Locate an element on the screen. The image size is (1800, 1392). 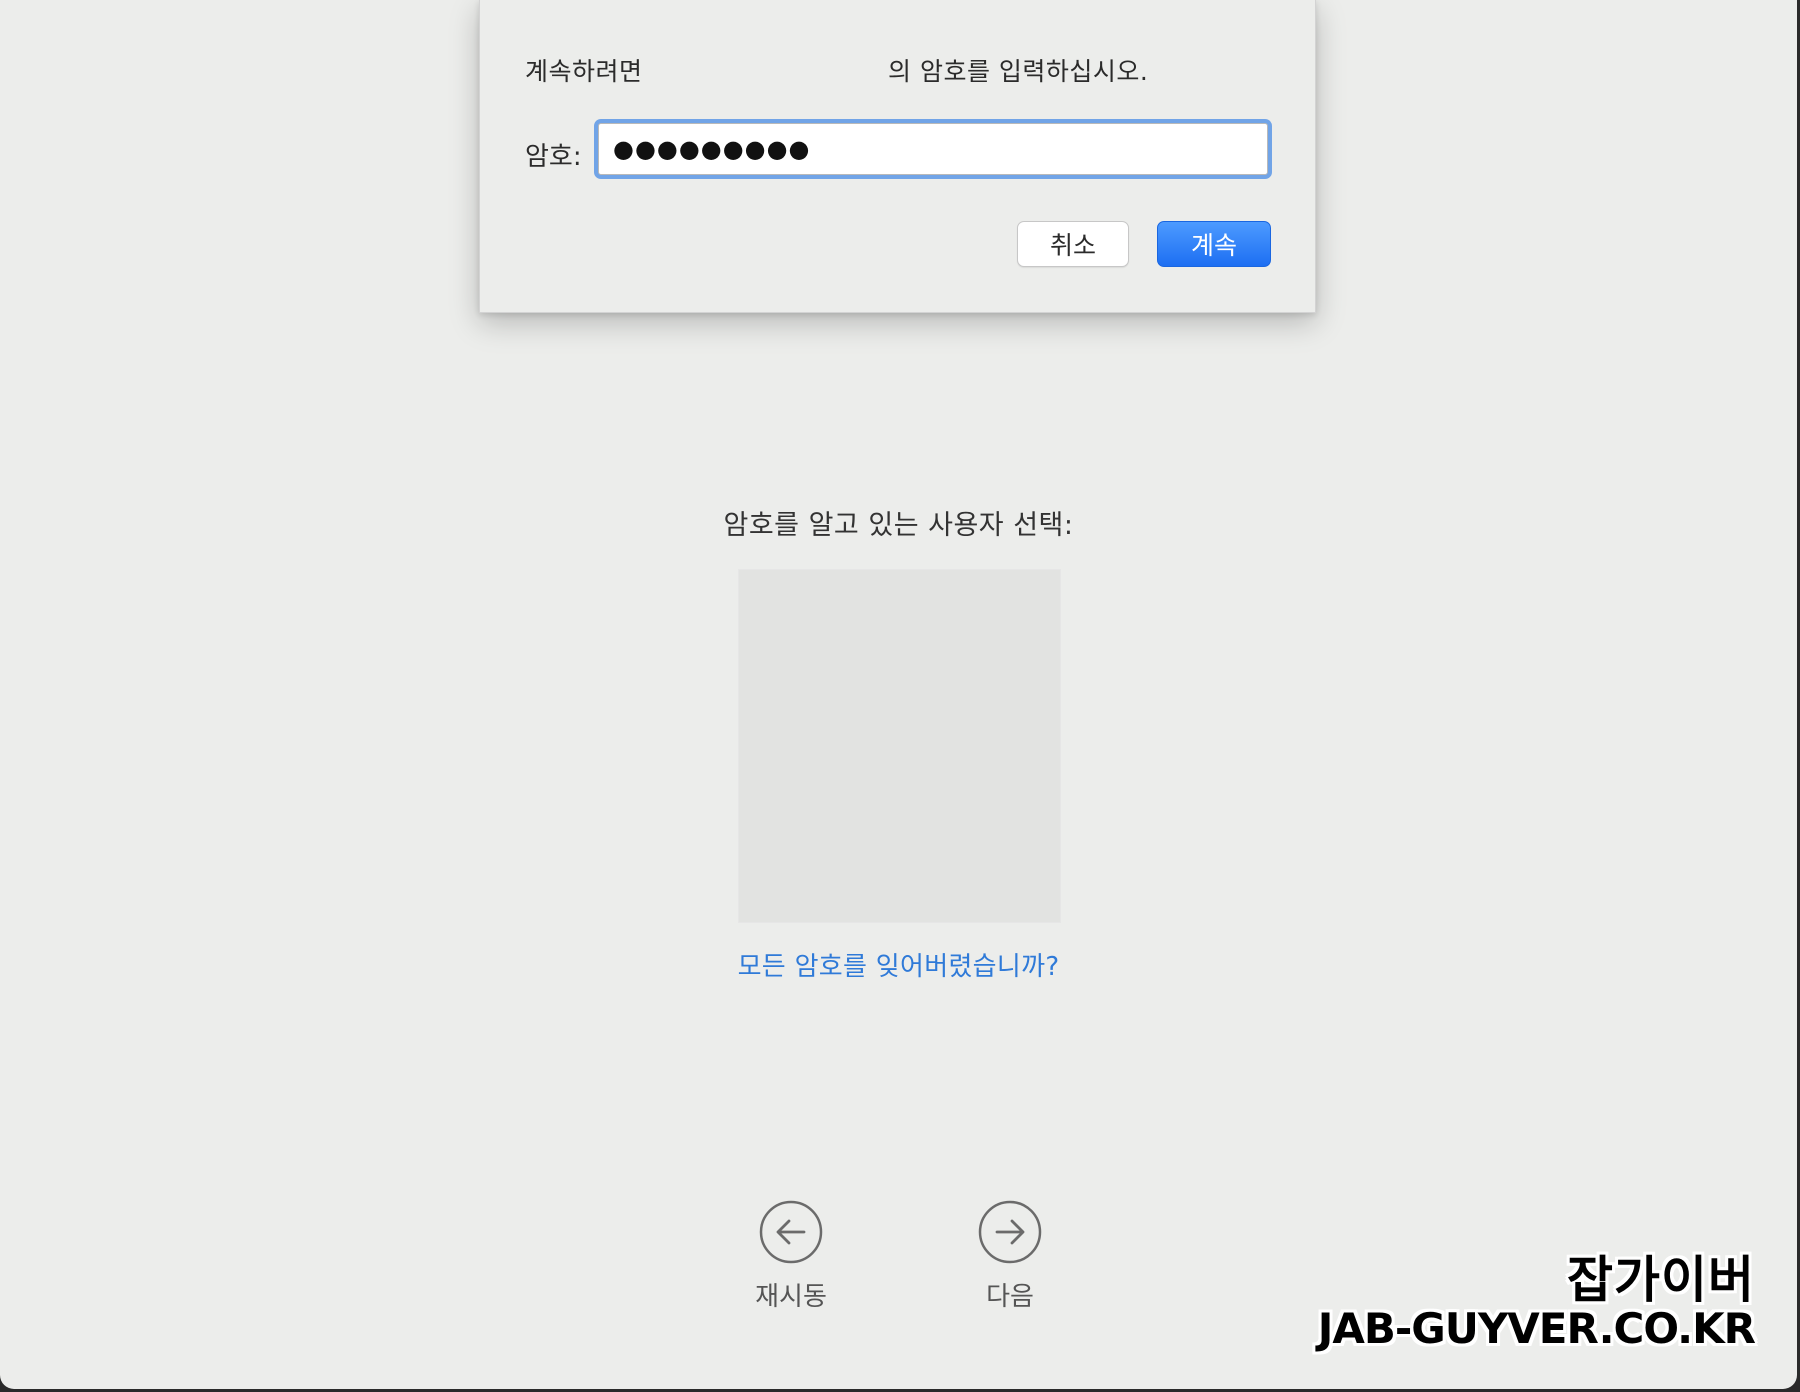
dialog-prompt-prefix: 계속하려면 is located at coordinates (584, 71).